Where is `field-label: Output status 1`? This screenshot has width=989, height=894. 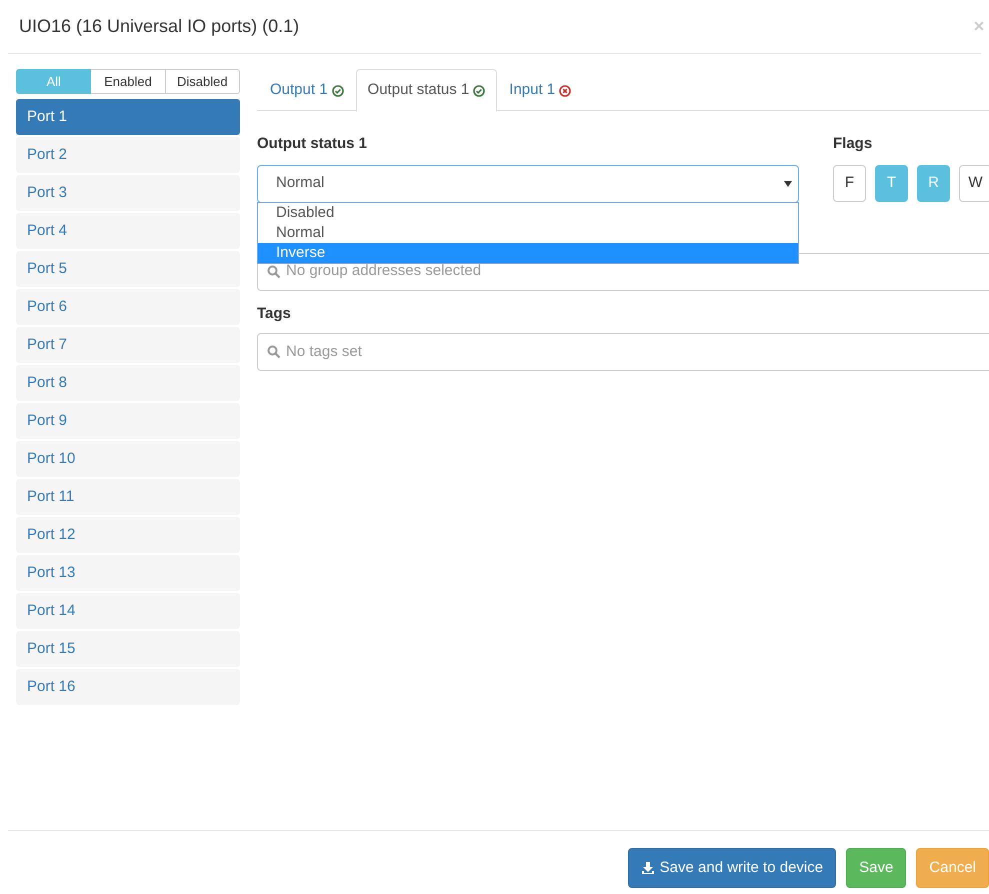
field-label: Output status 1 is located at coordinates (312, 144).